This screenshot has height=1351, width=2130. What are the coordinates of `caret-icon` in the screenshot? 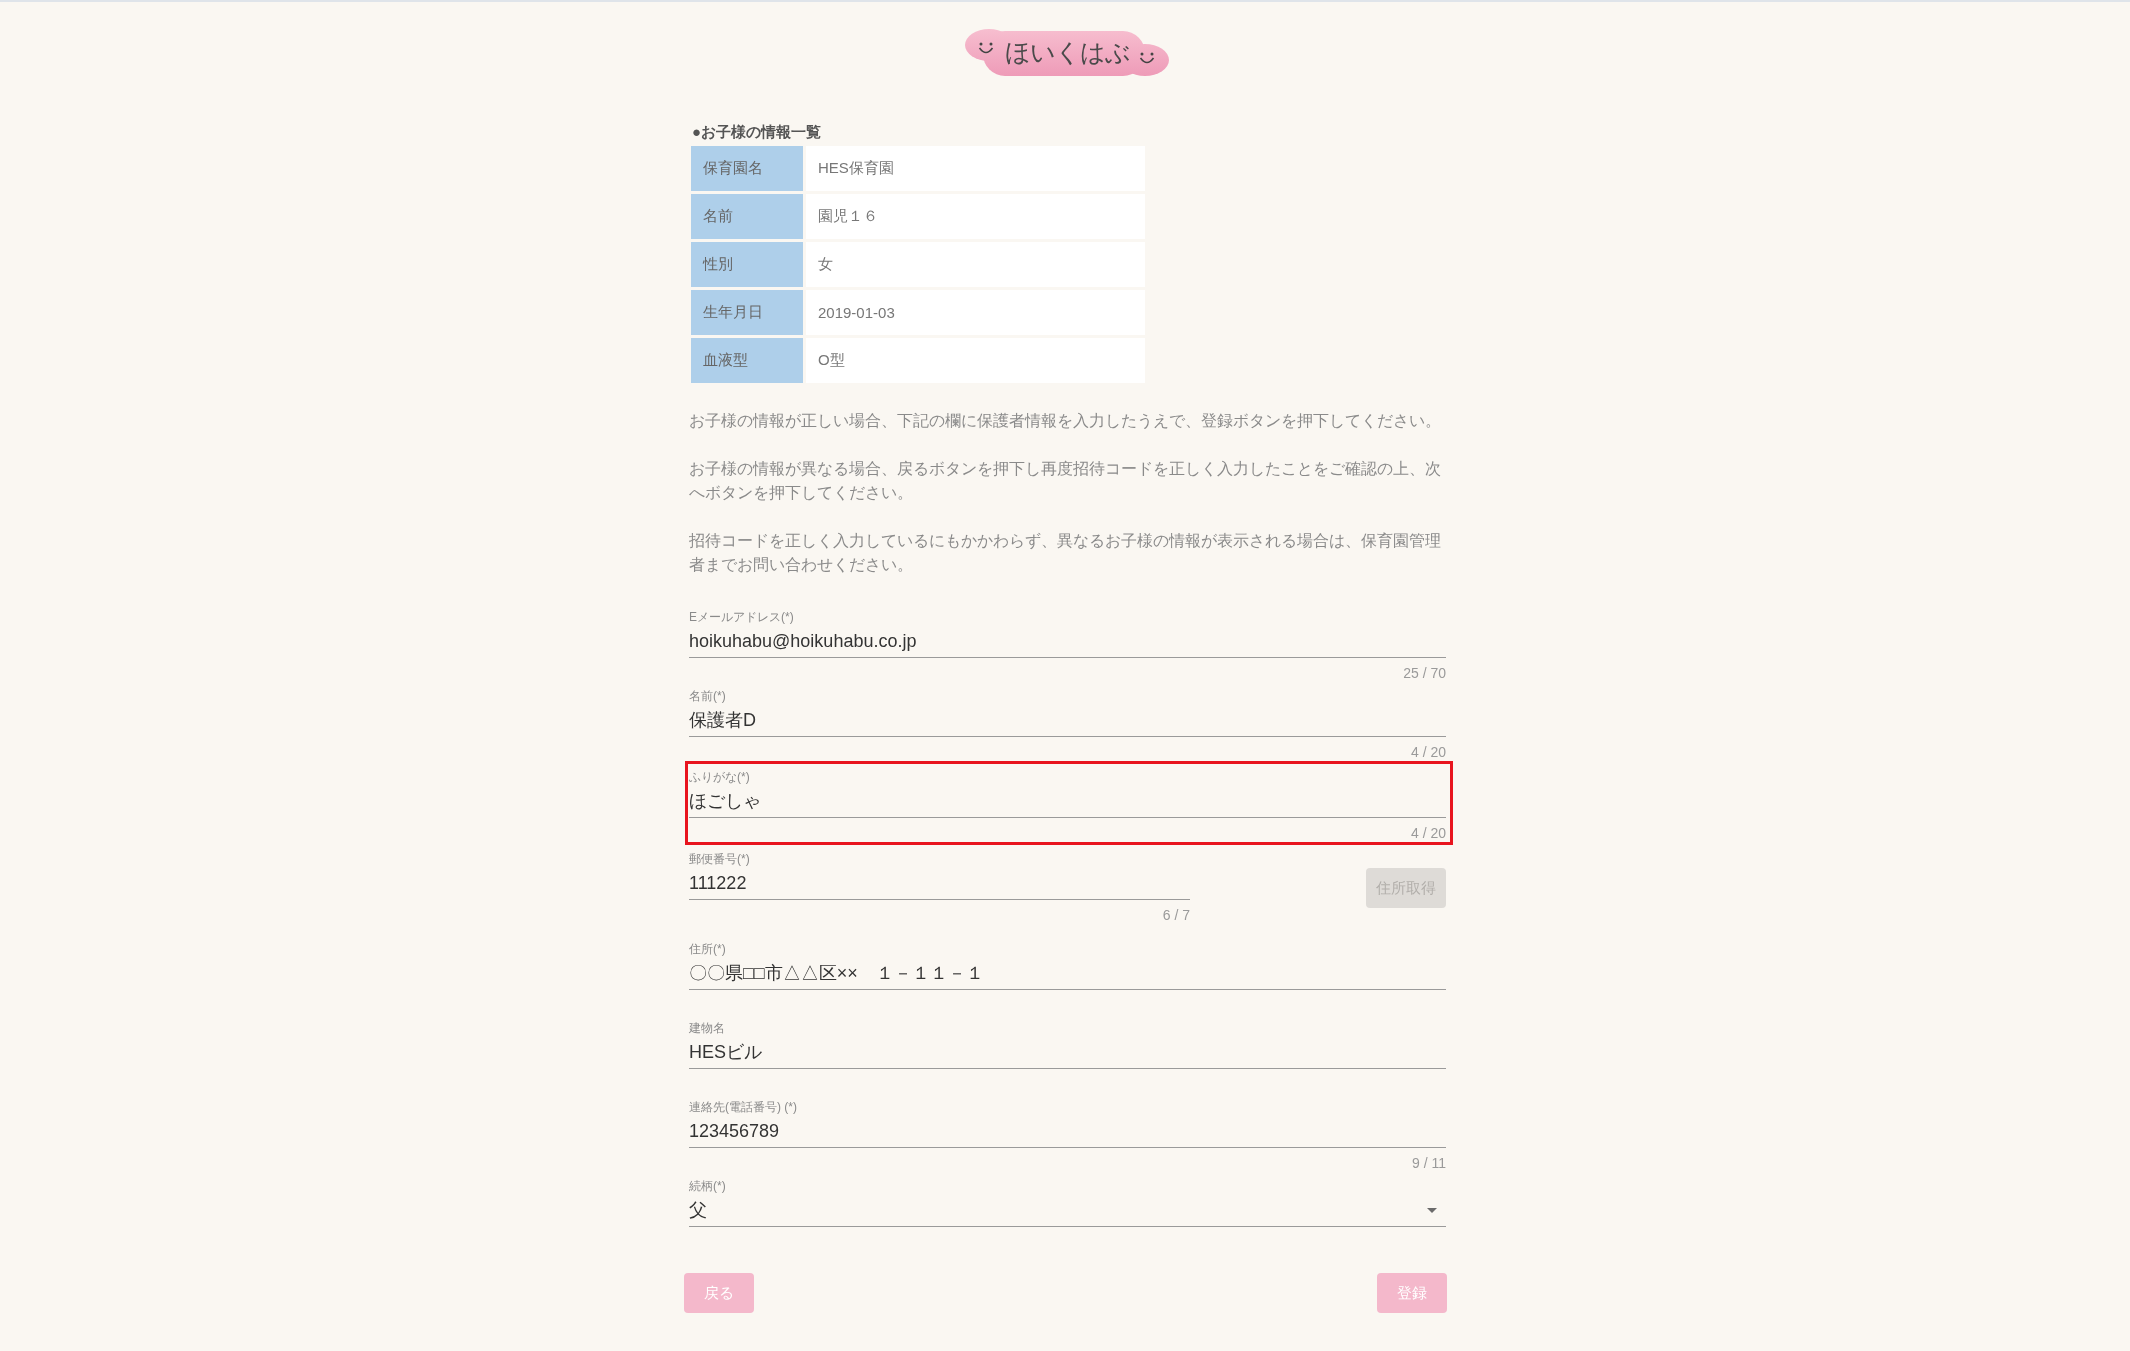 It's located at (1432, 1210).